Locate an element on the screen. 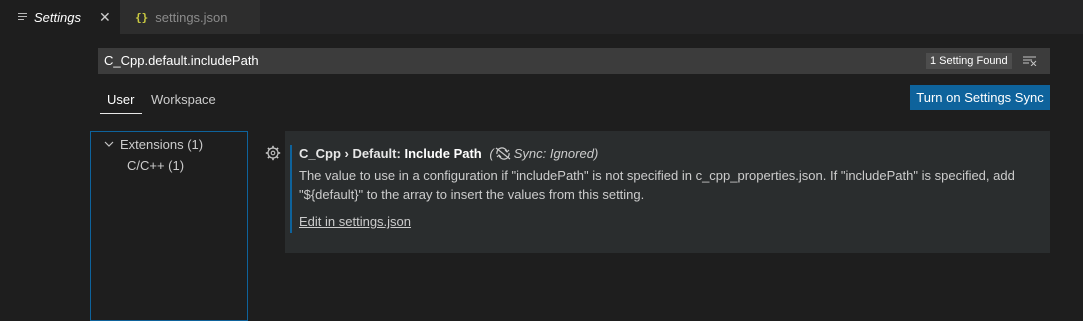  modified-indicator-bar is located at coordinates (291, 189).